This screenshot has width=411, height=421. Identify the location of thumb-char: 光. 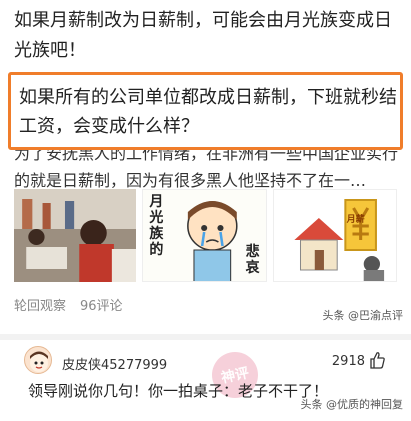
(156, 218).